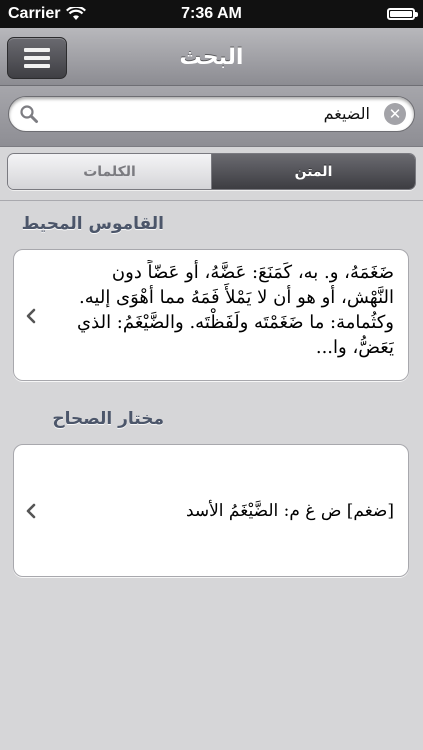 This screenshot has width=423, height=750. What do you see at coordinates (34, 13) in the screenshot?
I see `carrier-label: Carrier` at bounding box center [34, 13].